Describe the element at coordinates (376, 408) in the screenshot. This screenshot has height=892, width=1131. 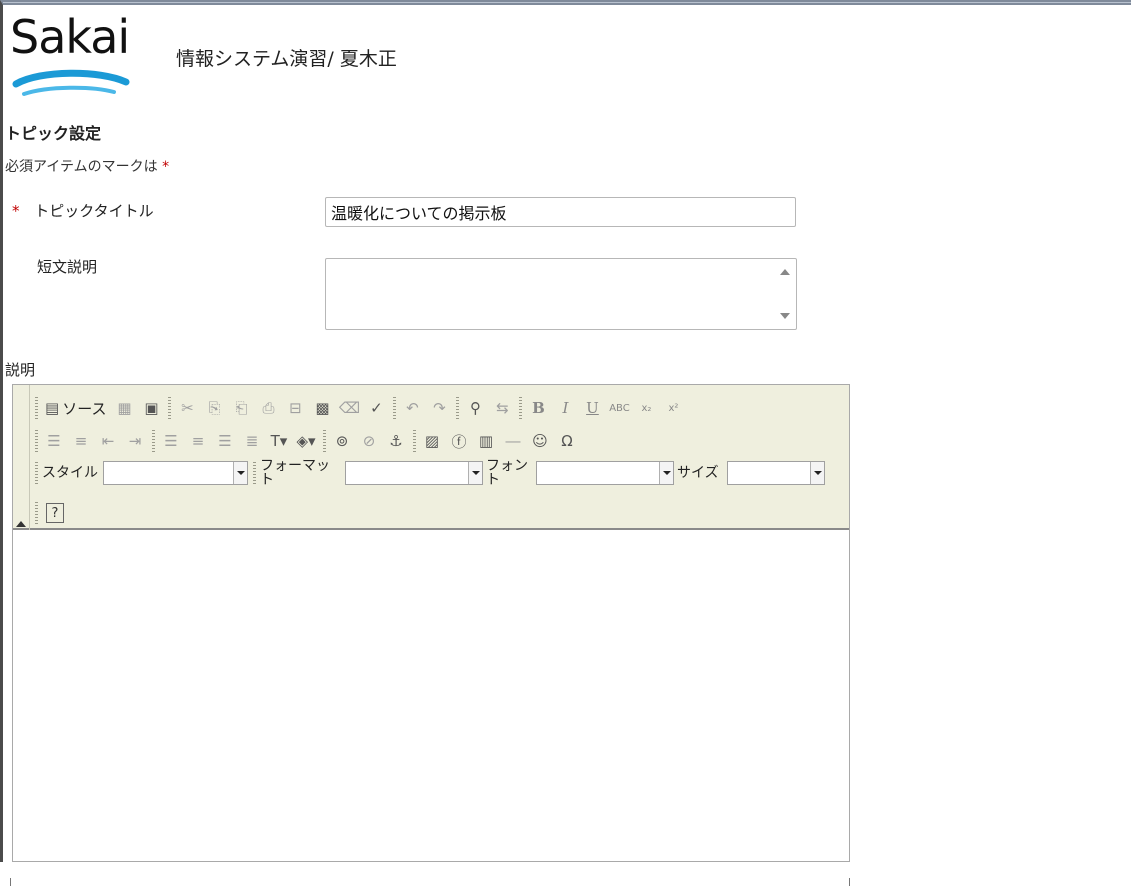
I see `spellcheck-icon: ✓` at that location.